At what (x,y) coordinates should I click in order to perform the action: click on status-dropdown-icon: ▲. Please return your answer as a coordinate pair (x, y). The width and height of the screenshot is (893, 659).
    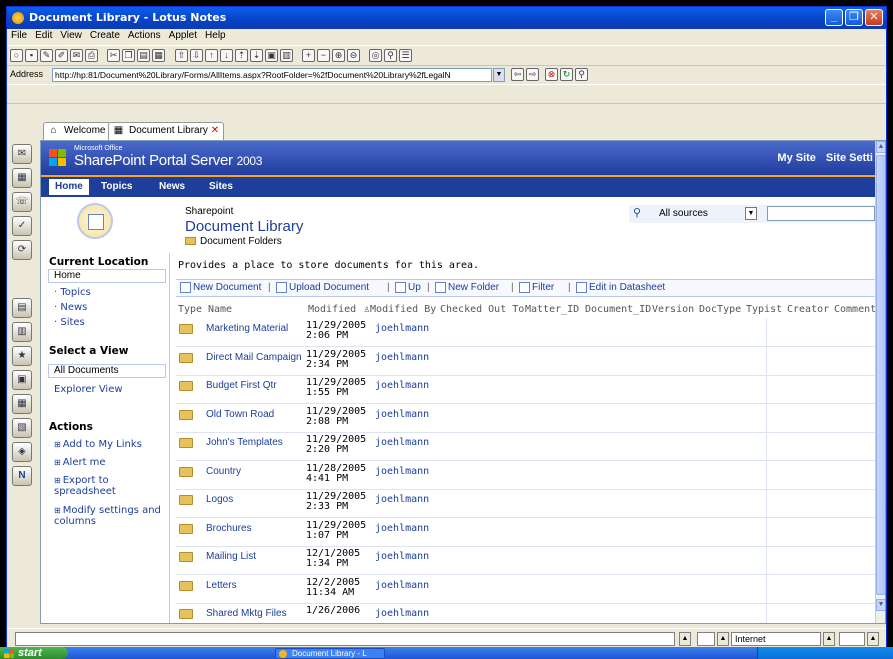
    Looking at the image, I should click on (685, 639).